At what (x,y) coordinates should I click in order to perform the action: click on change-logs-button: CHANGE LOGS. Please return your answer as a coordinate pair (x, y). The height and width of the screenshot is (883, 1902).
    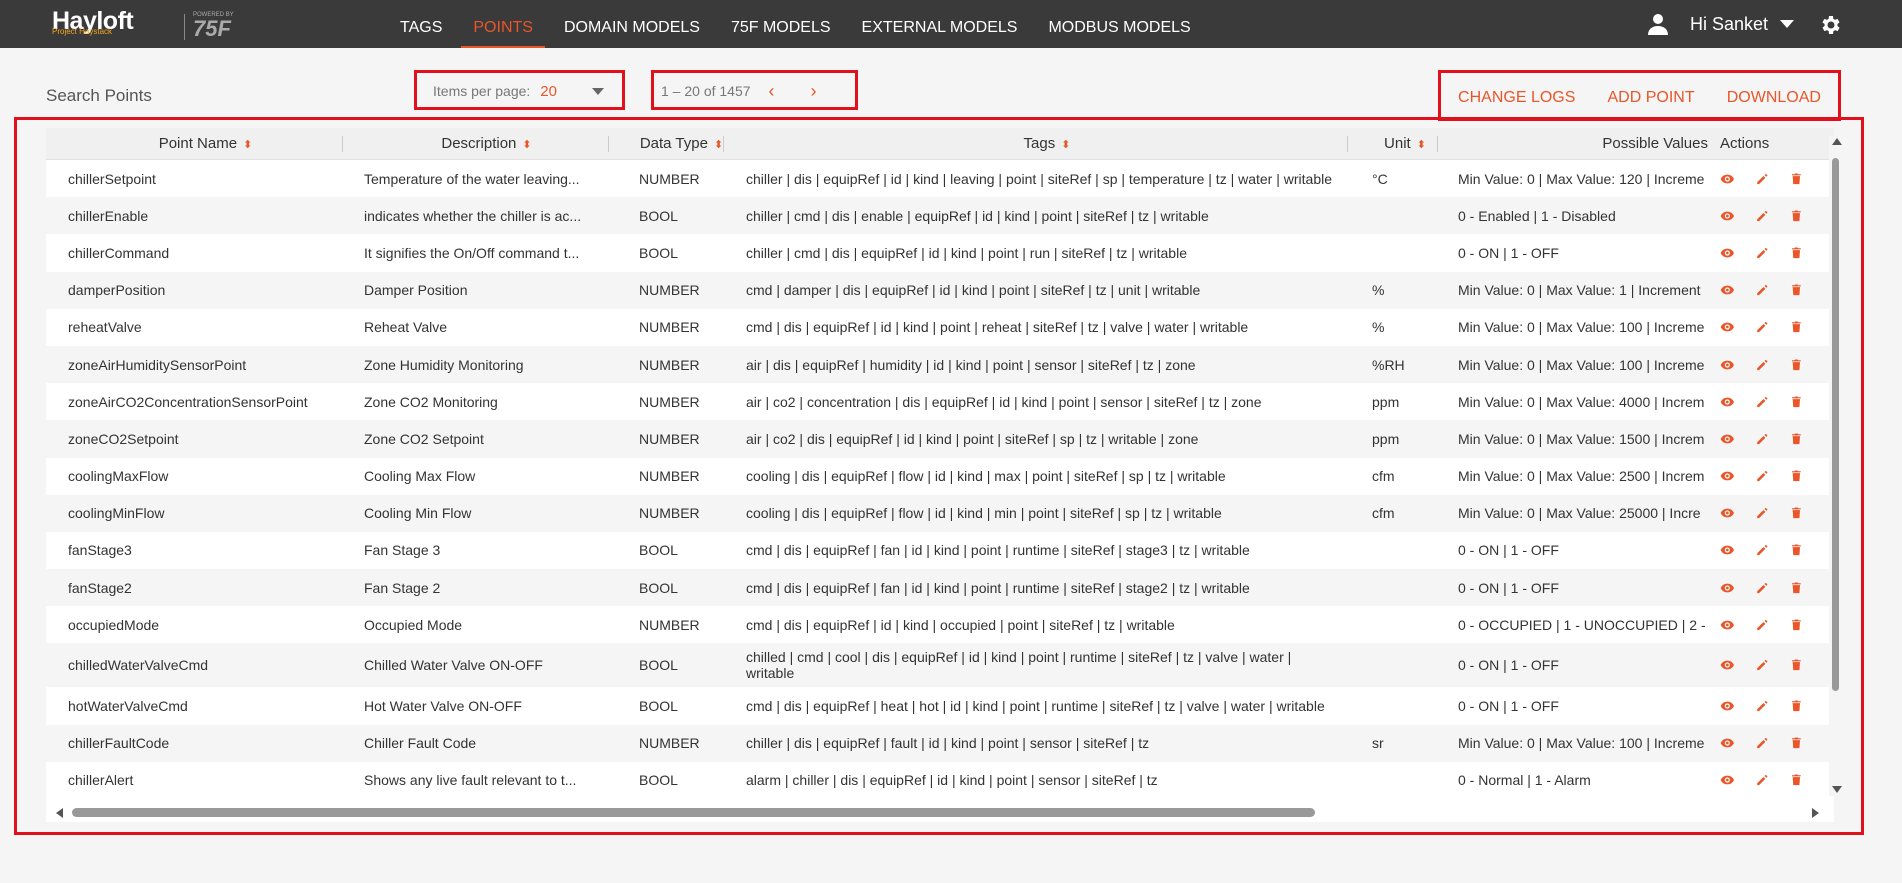
    Looking at the image, I should click on (1516, 98).